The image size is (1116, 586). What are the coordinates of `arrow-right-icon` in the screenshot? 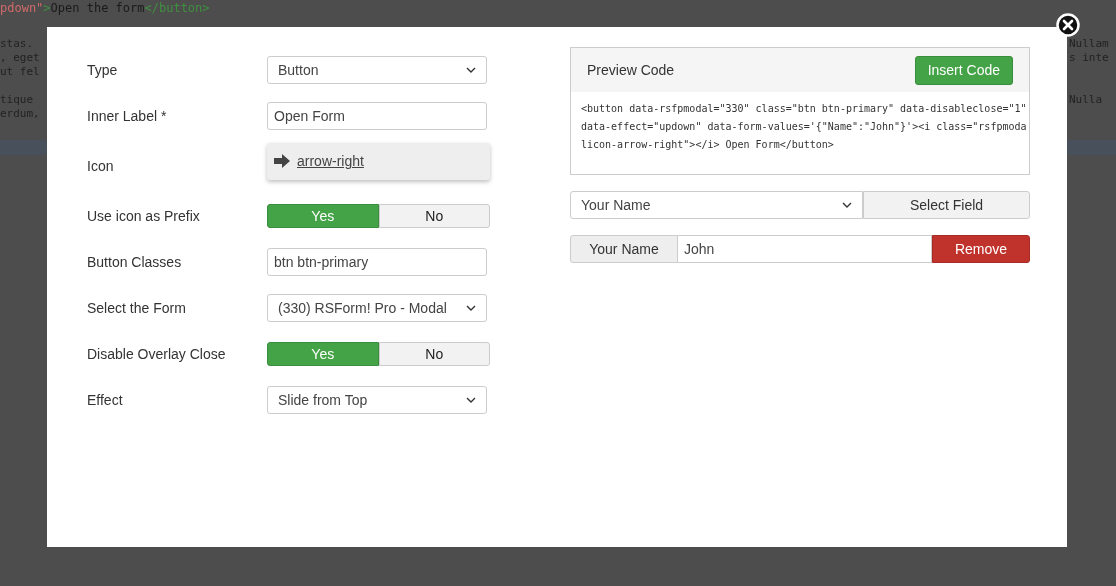 It's located at (282, 161).